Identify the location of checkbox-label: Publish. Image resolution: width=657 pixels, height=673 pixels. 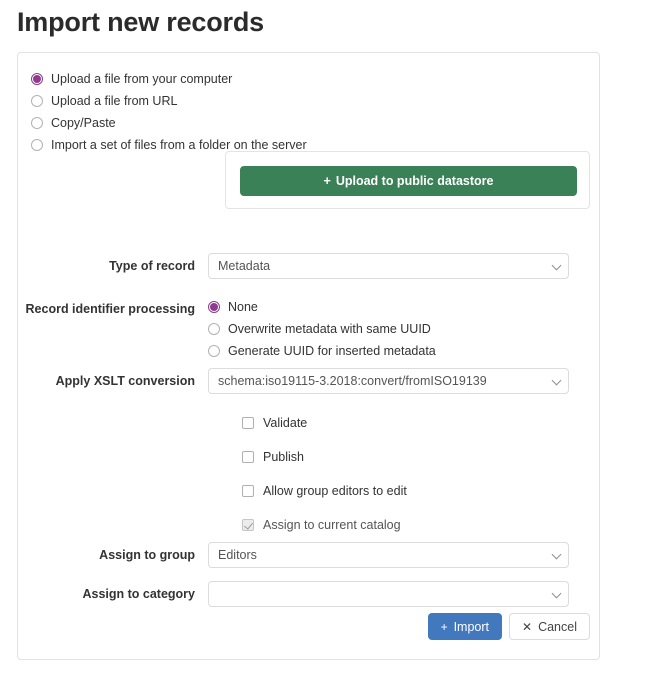
(283, 457).